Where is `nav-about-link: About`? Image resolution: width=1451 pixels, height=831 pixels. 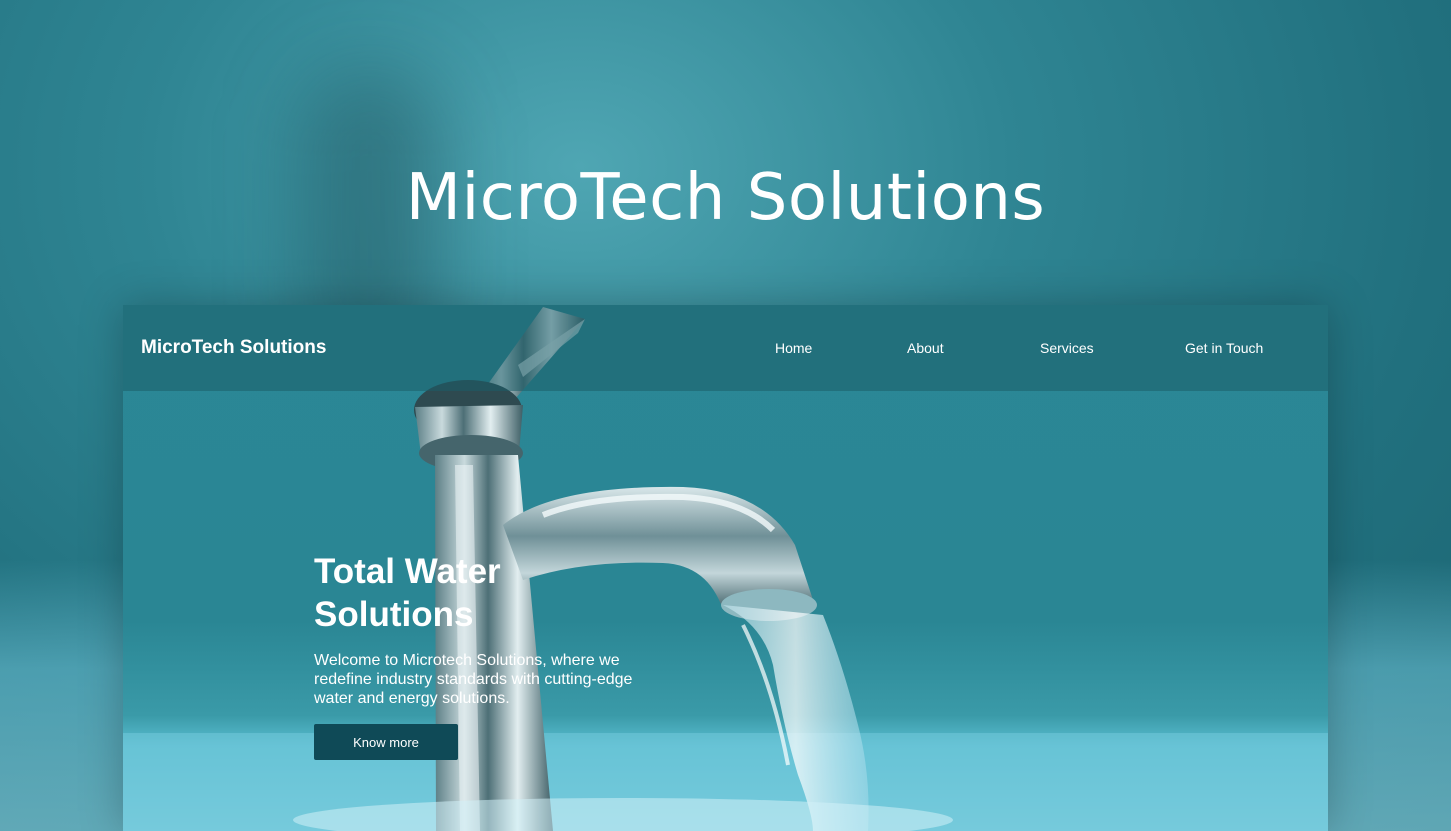 nav-about-link: About is located at coordinates (925, 348).